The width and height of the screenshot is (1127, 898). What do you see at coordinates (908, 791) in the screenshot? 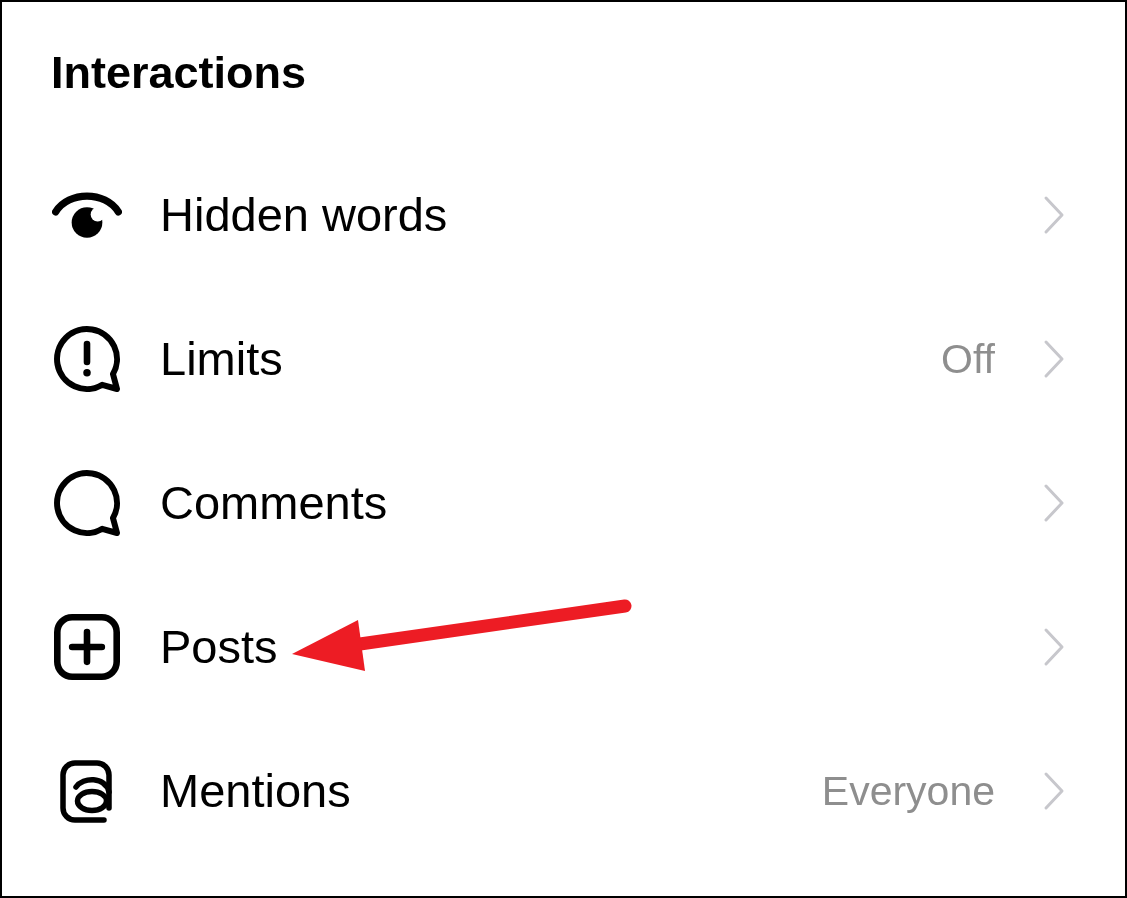
I see `setting-value: Everyone` at bounding box center [908, 791].